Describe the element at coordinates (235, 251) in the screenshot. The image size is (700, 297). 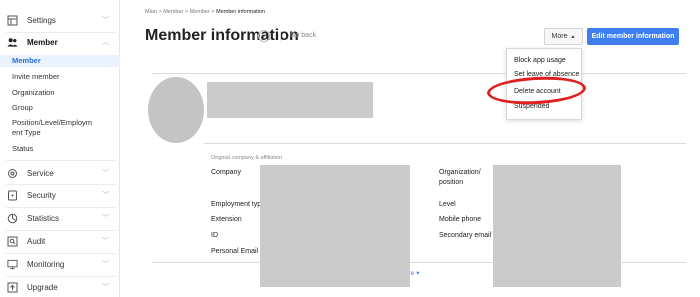
I see `field-label-personal-email: Personal Email` at that location.